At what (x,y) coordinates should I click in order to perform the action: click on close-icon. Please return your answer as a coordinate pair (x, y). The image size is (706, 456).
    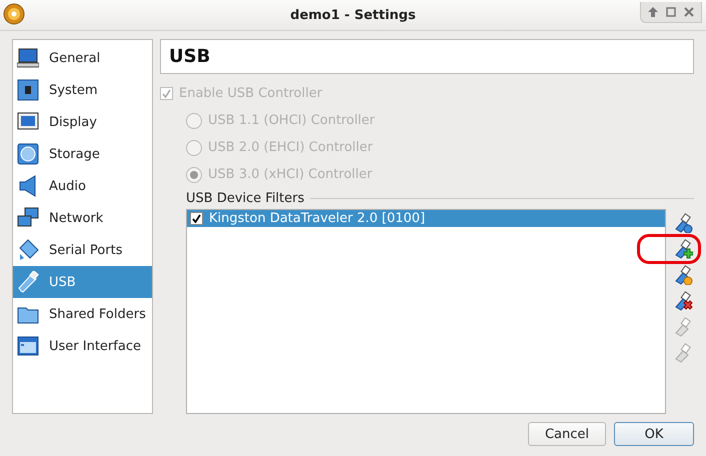
    Looking at the image, I should click on (689, 12).